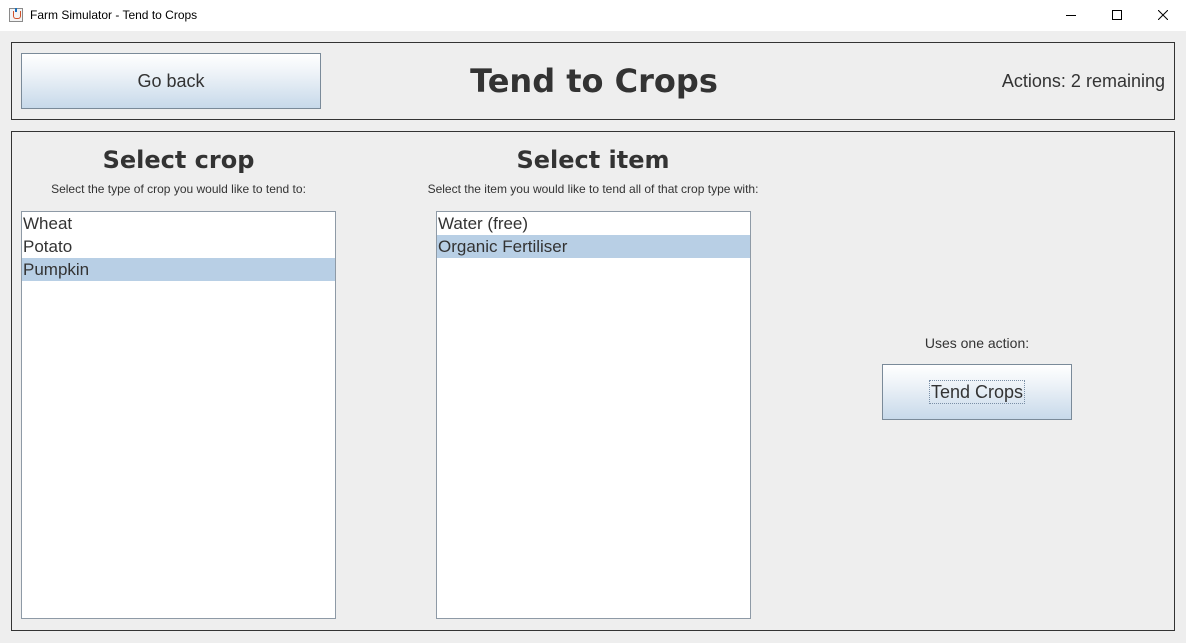 This screenshot has height=643, width=1186. I want to click on minimize-button, so click(1071, 15).